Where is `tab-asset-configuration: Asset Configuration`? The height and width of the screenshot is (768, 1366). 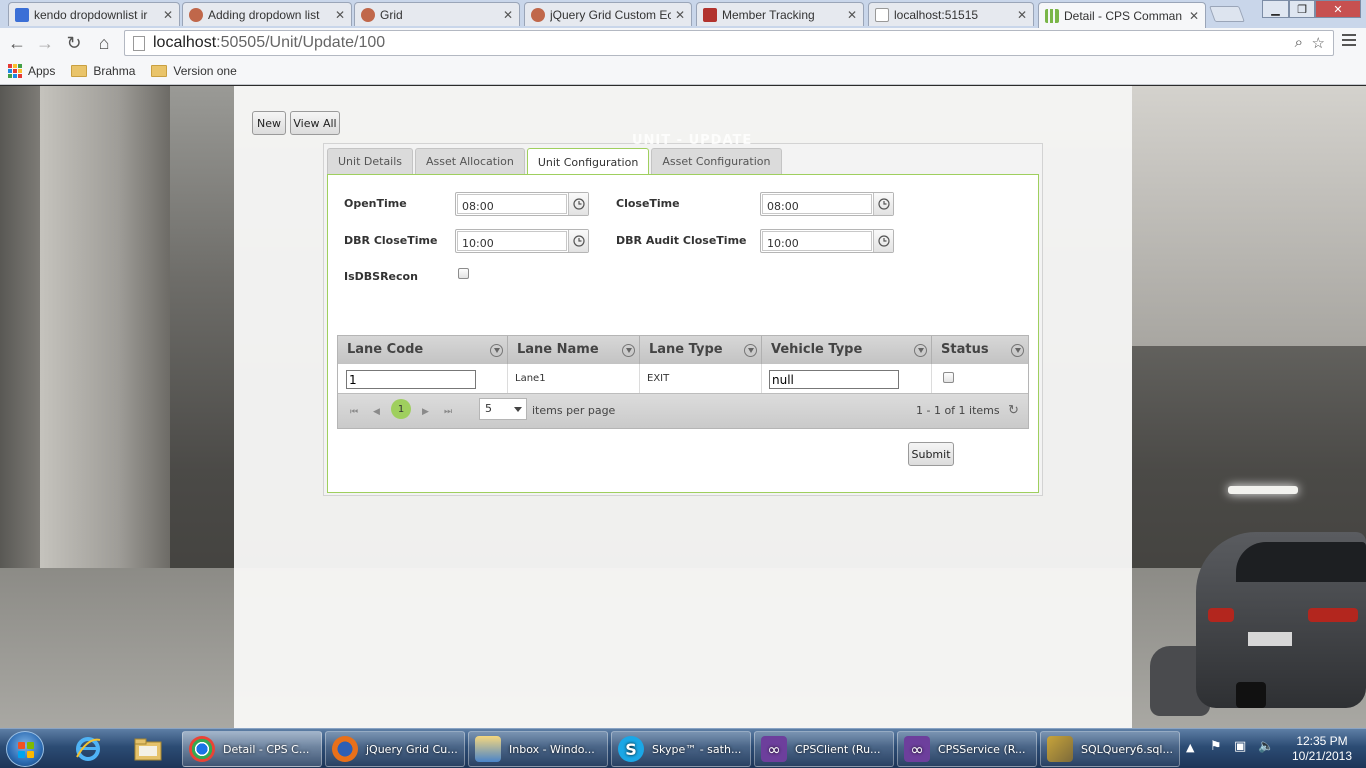
tab-asset-configuration: Asset Configuration is located at coordinates (716, 161).